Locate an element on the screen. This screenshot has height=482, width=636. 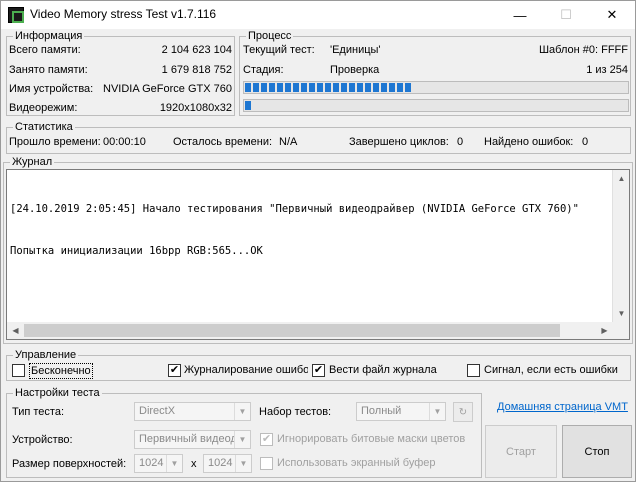
stage-value: Проверка is located at coordinates (355, 70).